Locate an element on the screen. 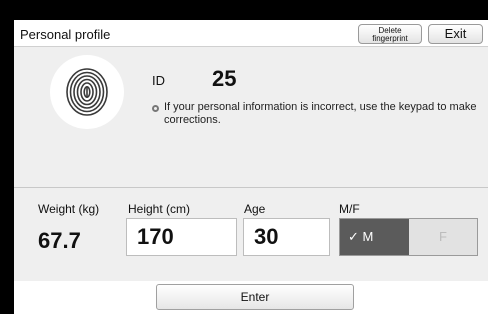 This screenshot has width=488, height=314. id-label: ID is located at coordinates (158, 80).